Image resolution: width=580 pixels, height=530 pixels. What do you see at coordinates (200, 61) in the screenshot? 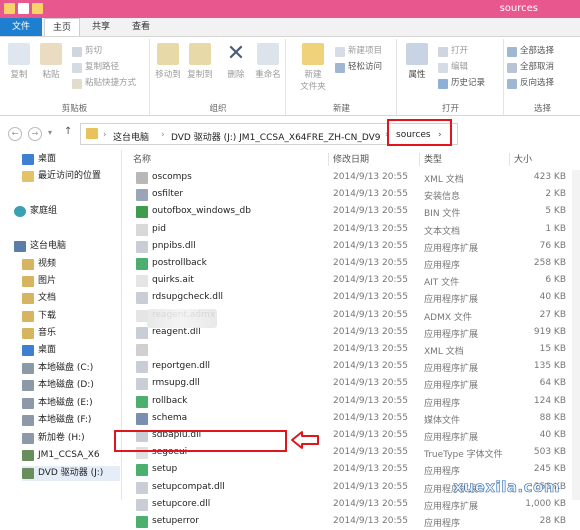
I see `copy-to-button: 复制到` at bounding box center [200, 61].